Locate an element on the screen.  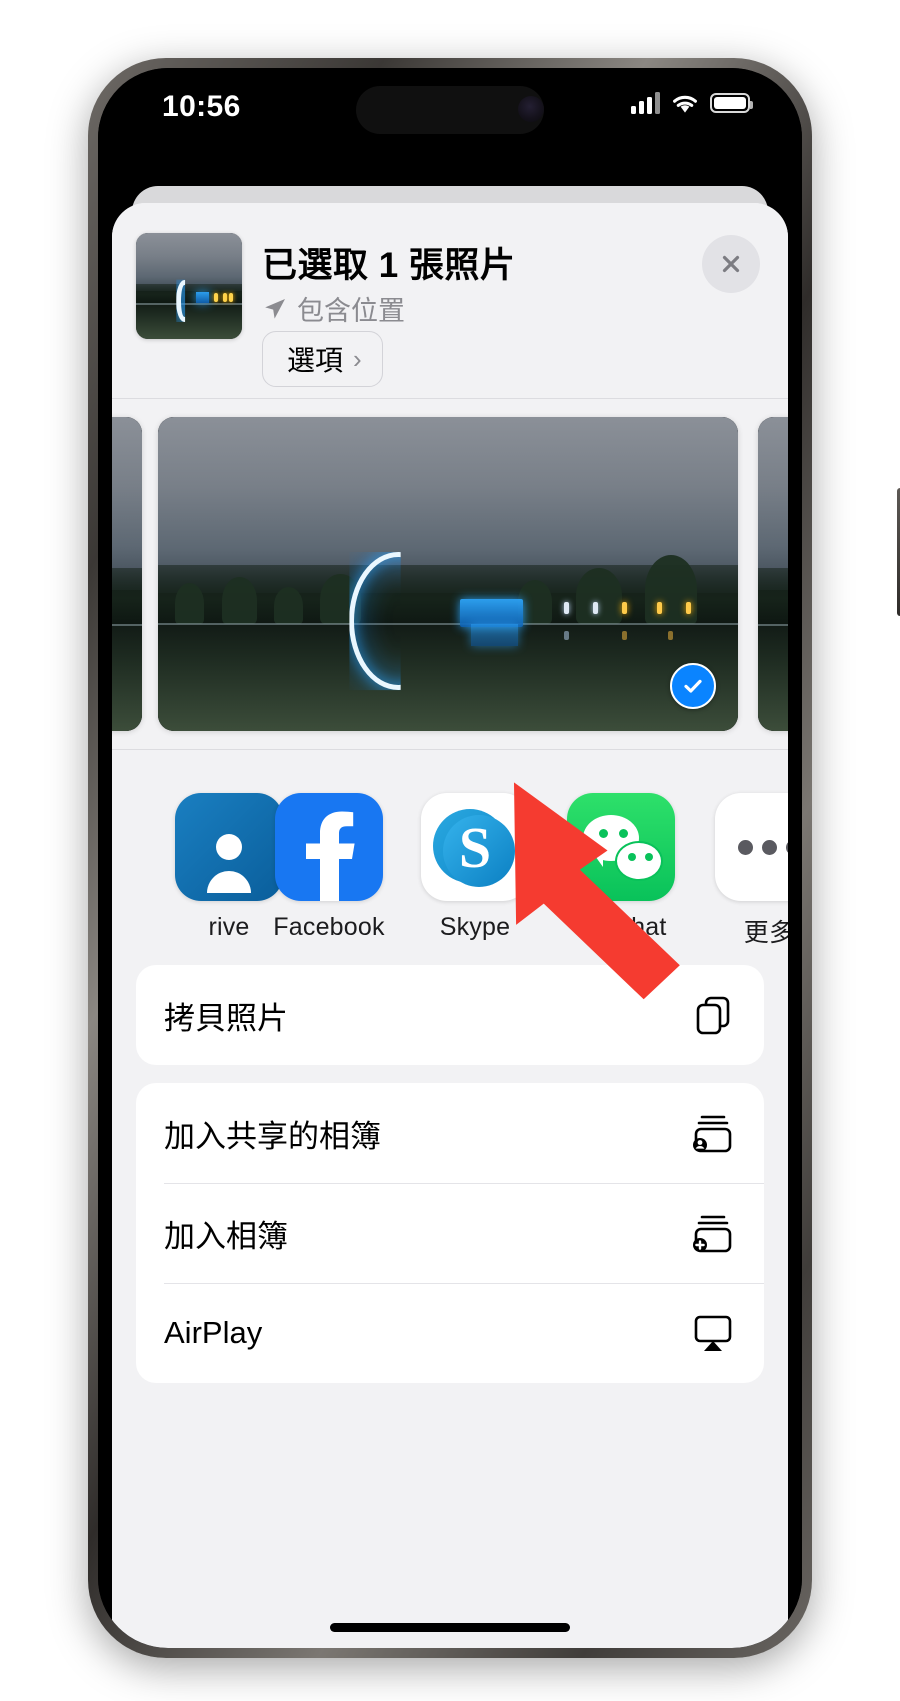
action-label: AirPlay is located at coordinates (213, 1332).